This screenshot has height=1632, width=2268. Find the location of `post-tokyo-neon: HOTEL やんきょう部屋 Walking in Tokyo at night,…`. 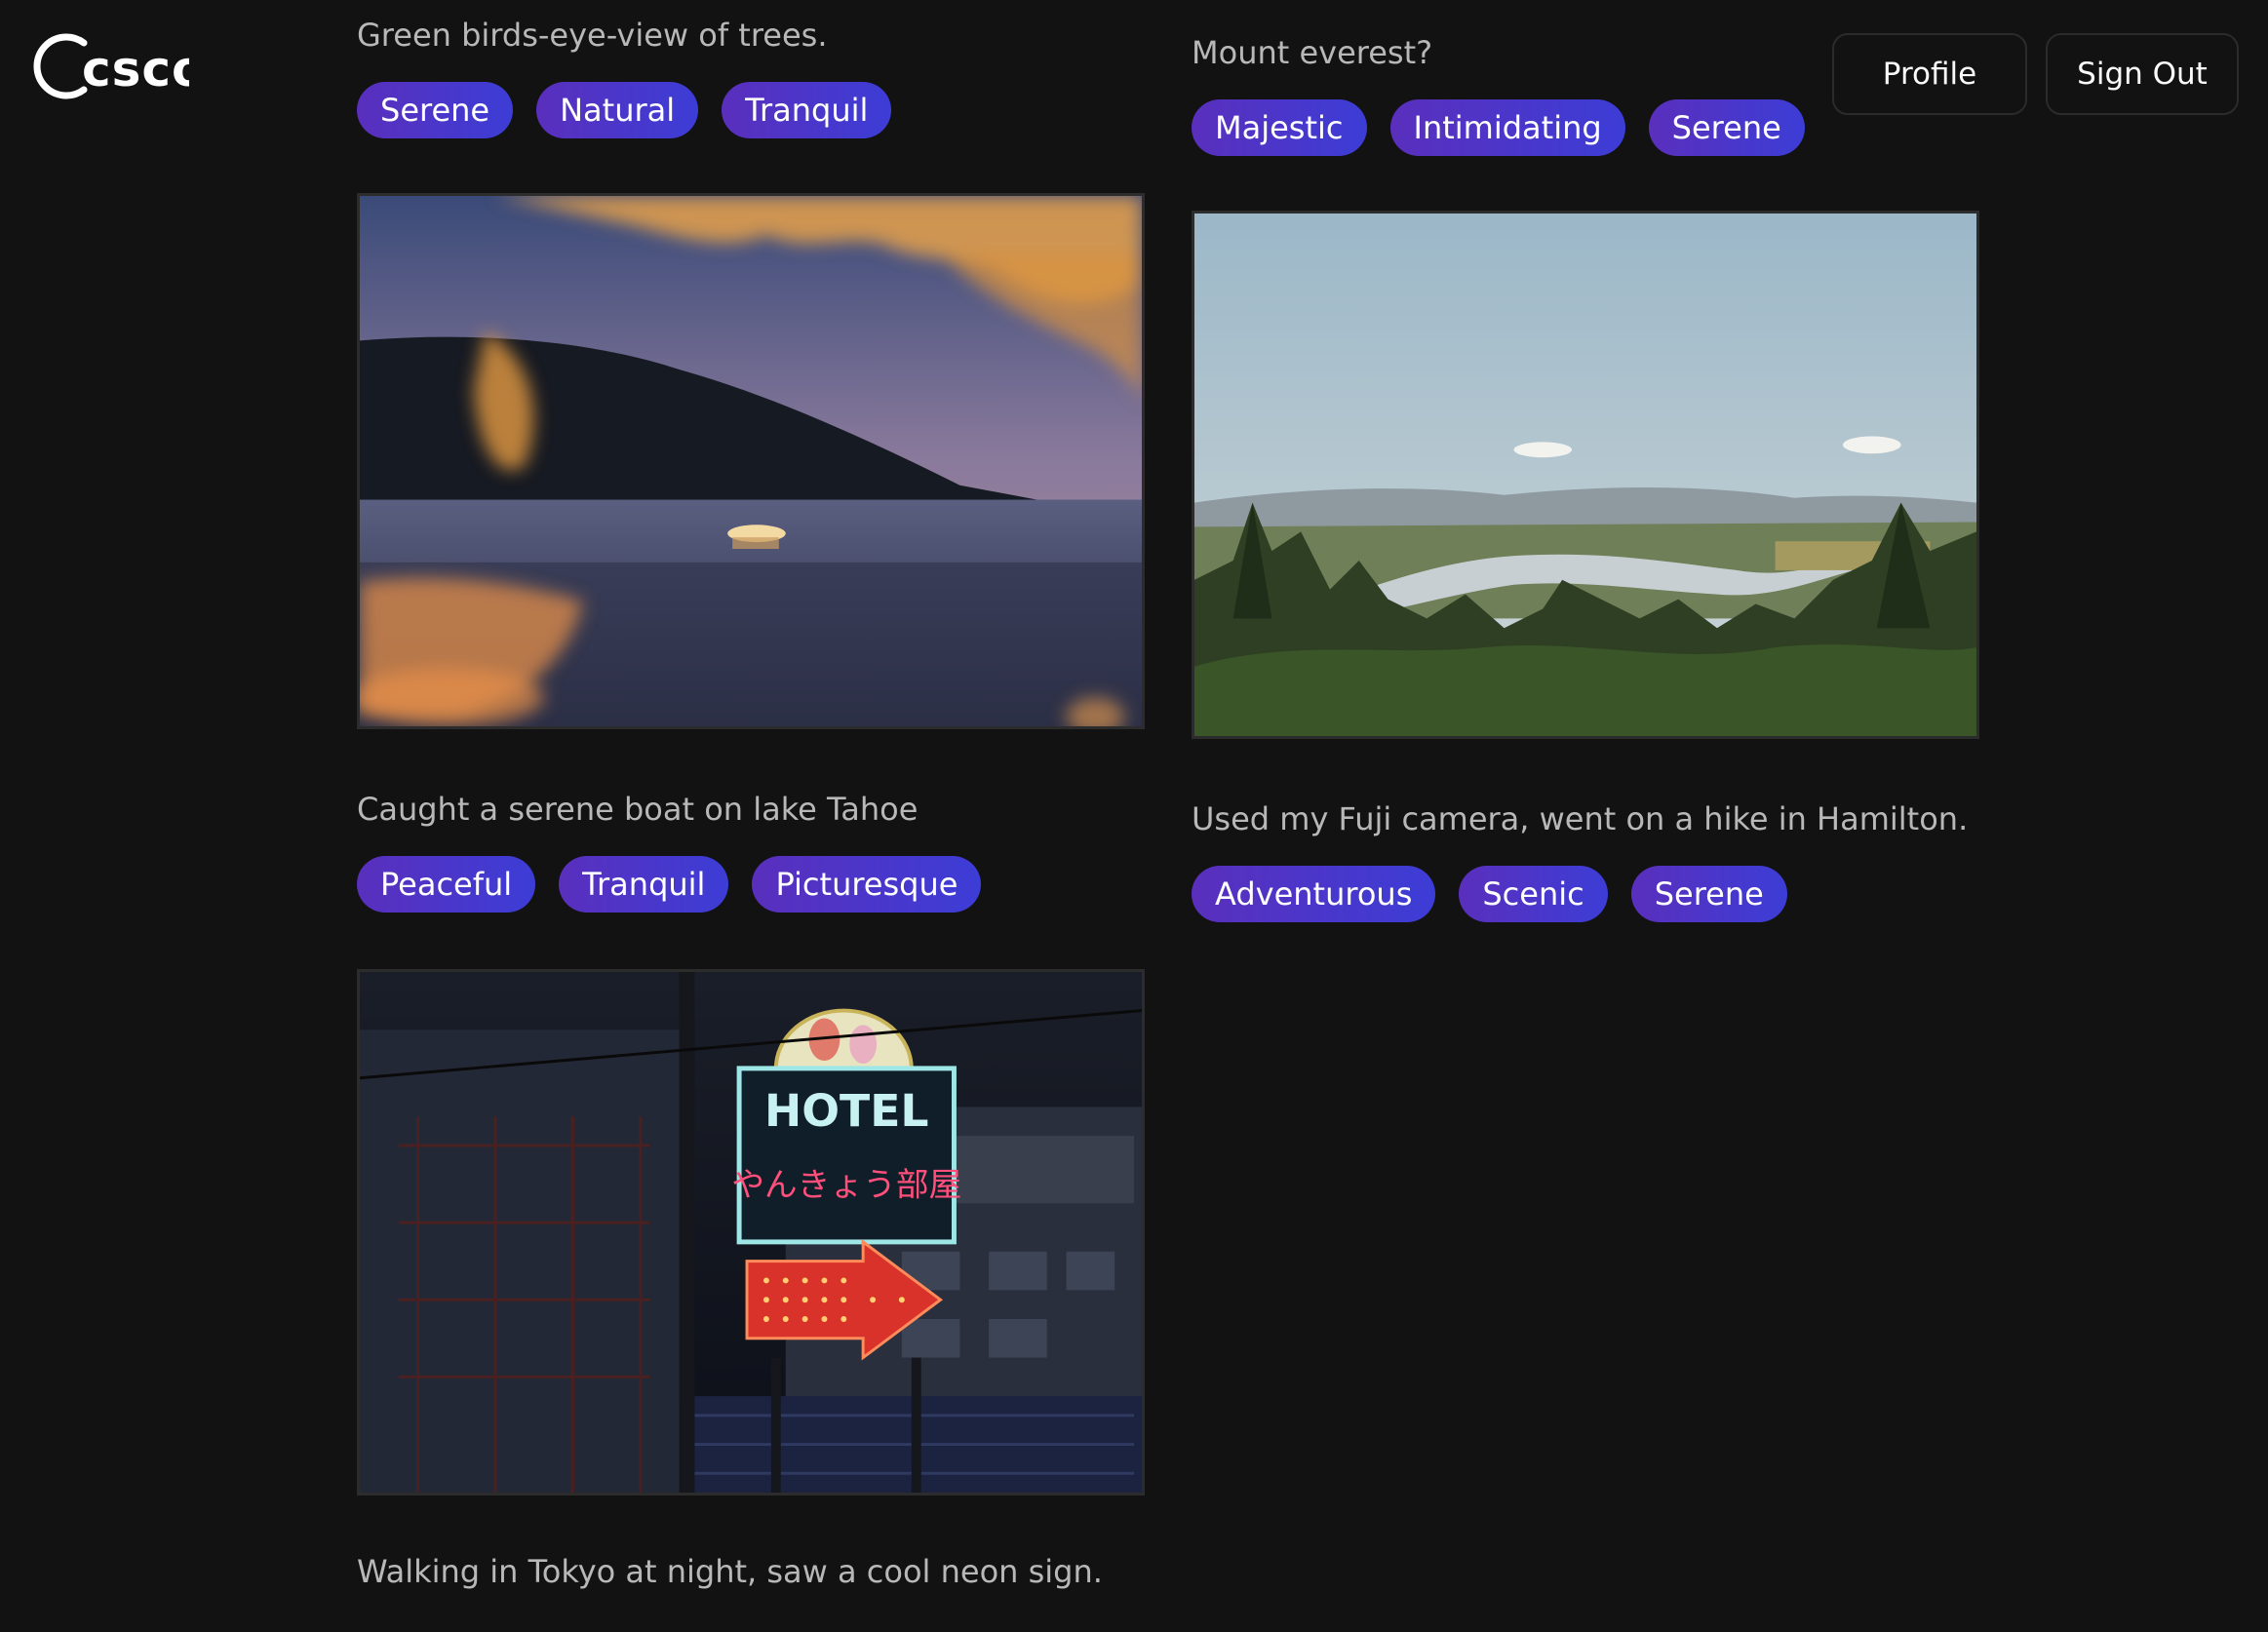

post-tokyo-neon: HOTEL やんきょう部屋 Walking in Tokyo at night,… is located at coordinates (751, 1280).